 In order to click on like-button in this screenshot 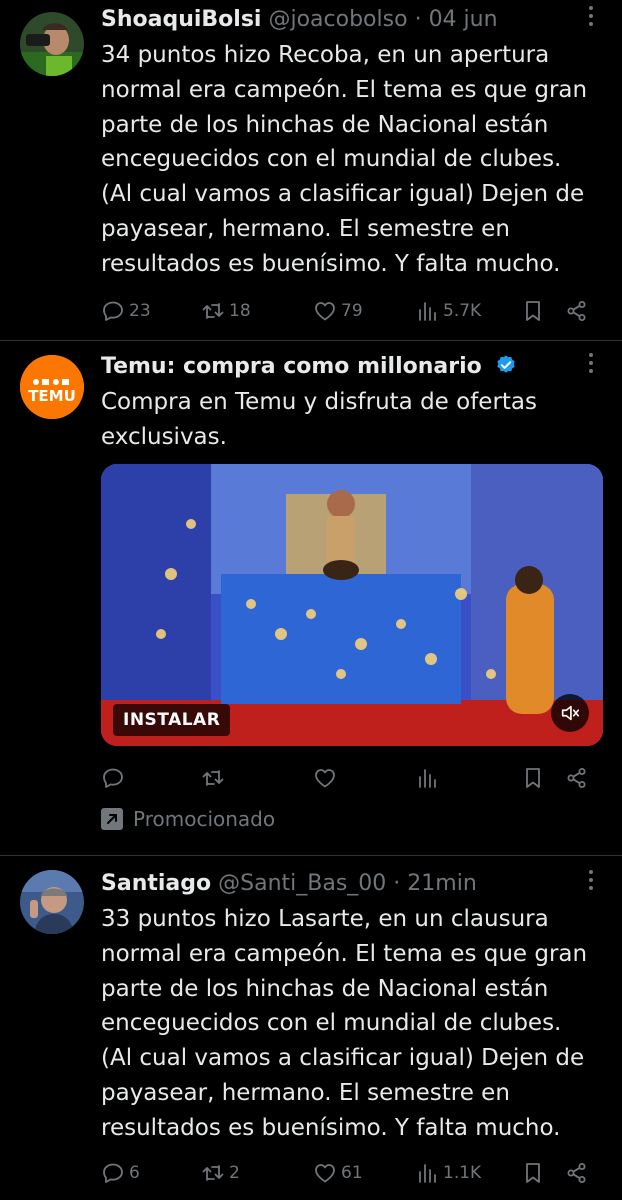, I will do `click(327, 778)`.